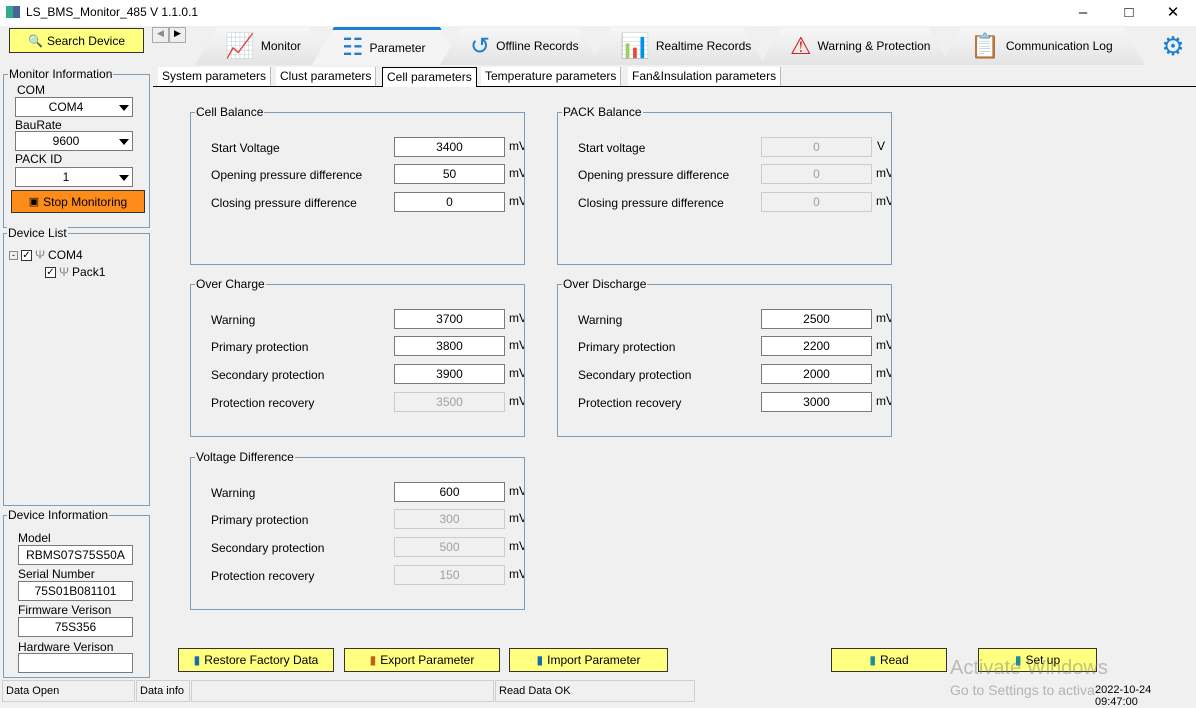  Describe the element at coordinates (37, 233) in the screenshot. I see `group-title: Device List` at that location.